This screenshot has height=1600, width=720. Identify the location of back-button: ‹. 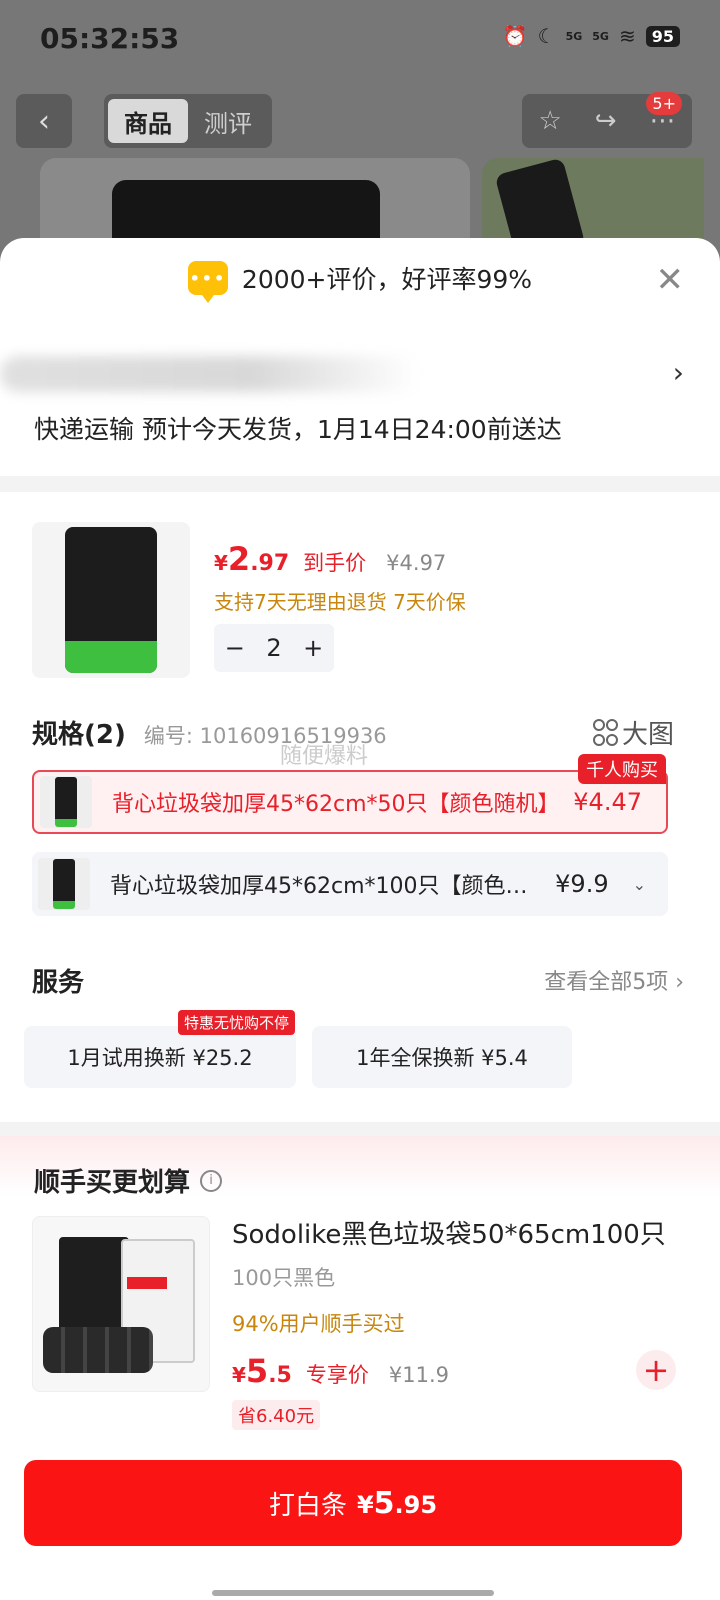
(44, 121).